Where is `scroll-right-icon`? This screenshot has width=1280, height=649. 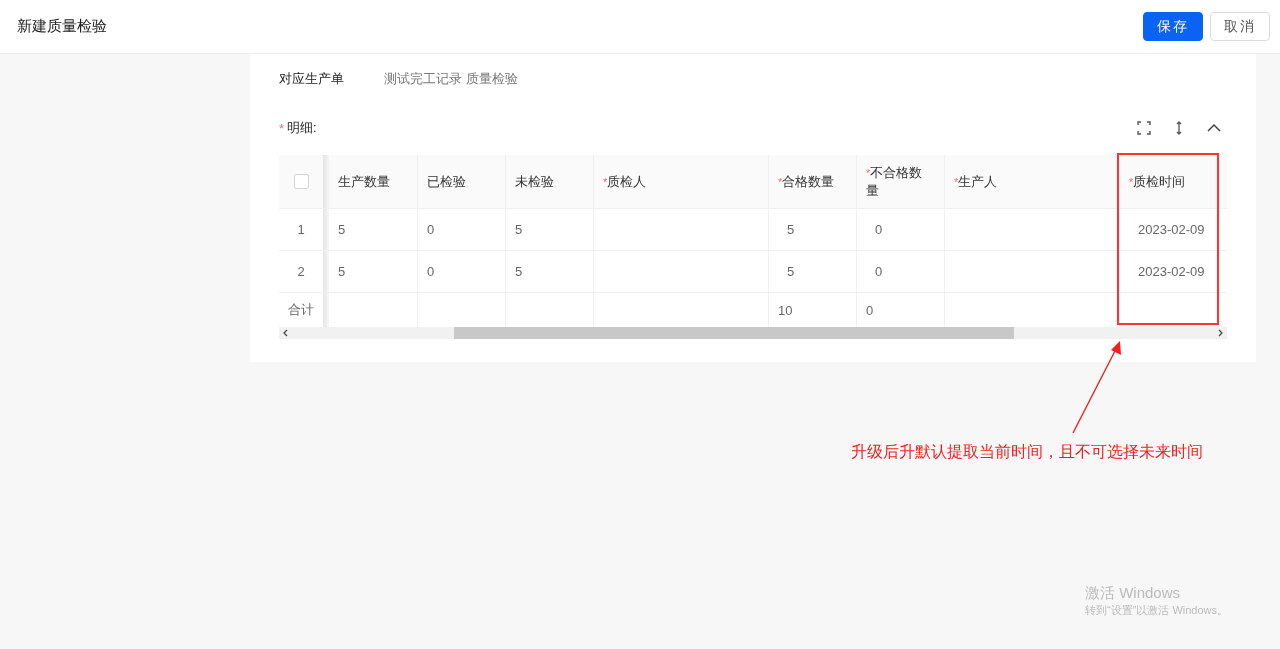 scroll-right-icon is located at coordinates (1221, 333).